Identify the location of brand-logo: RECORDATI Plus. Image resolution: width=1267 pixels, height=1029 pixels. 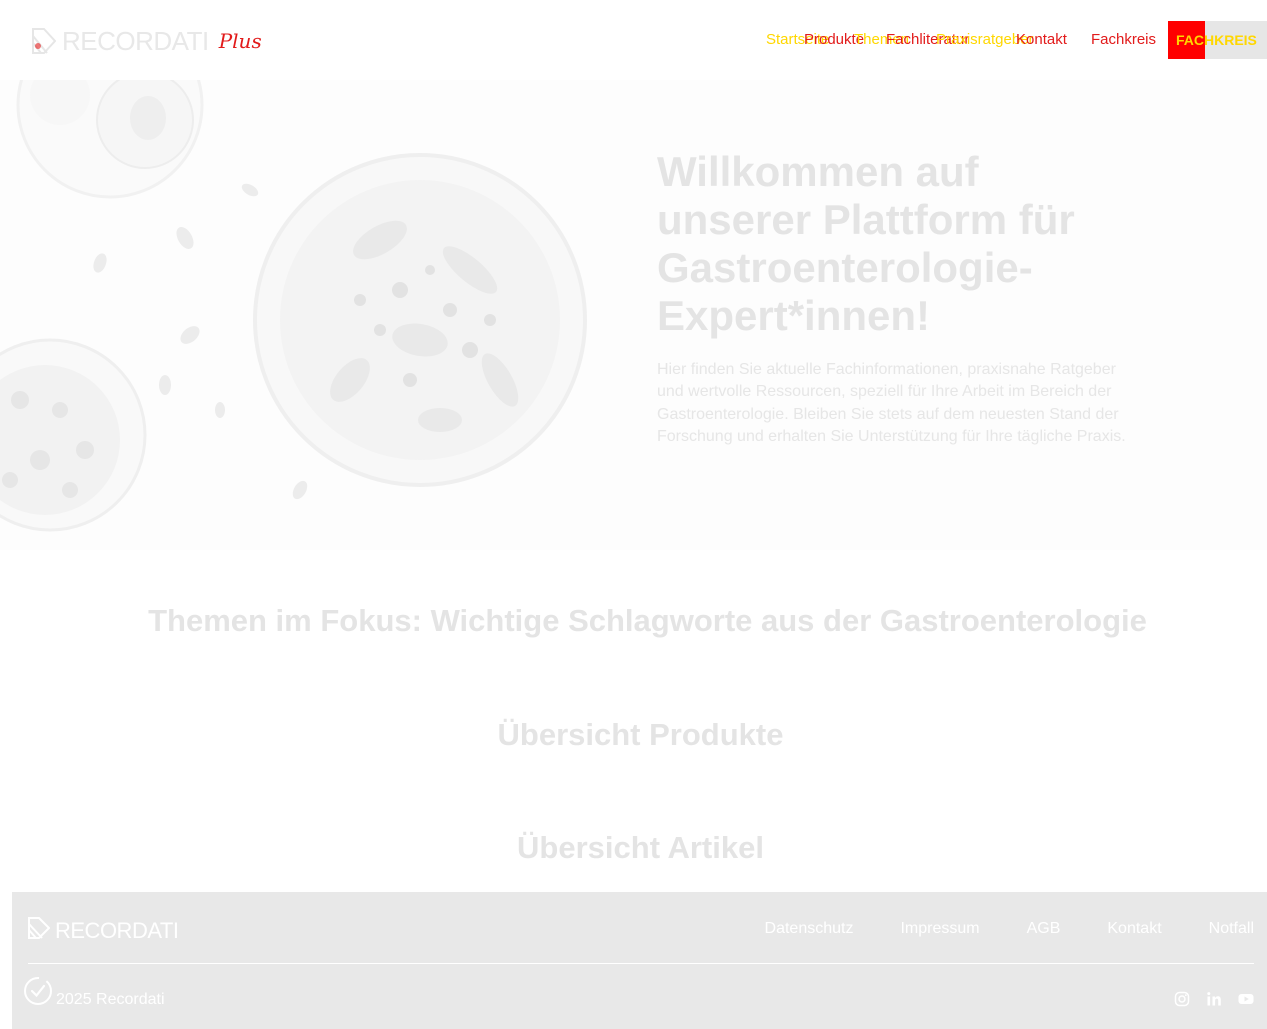
(147, 41).